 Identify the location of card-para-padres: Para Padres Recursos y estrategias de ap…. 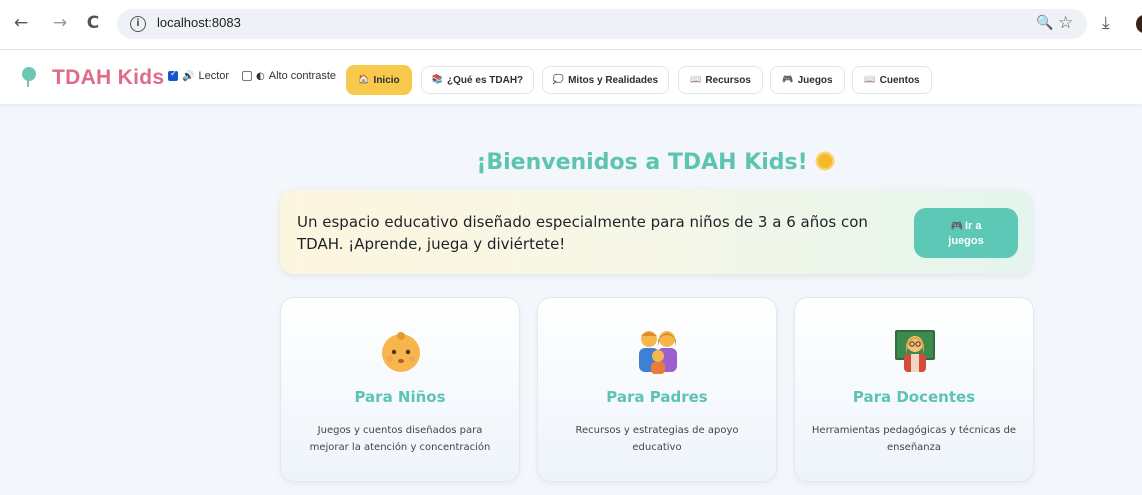
(657, 389).